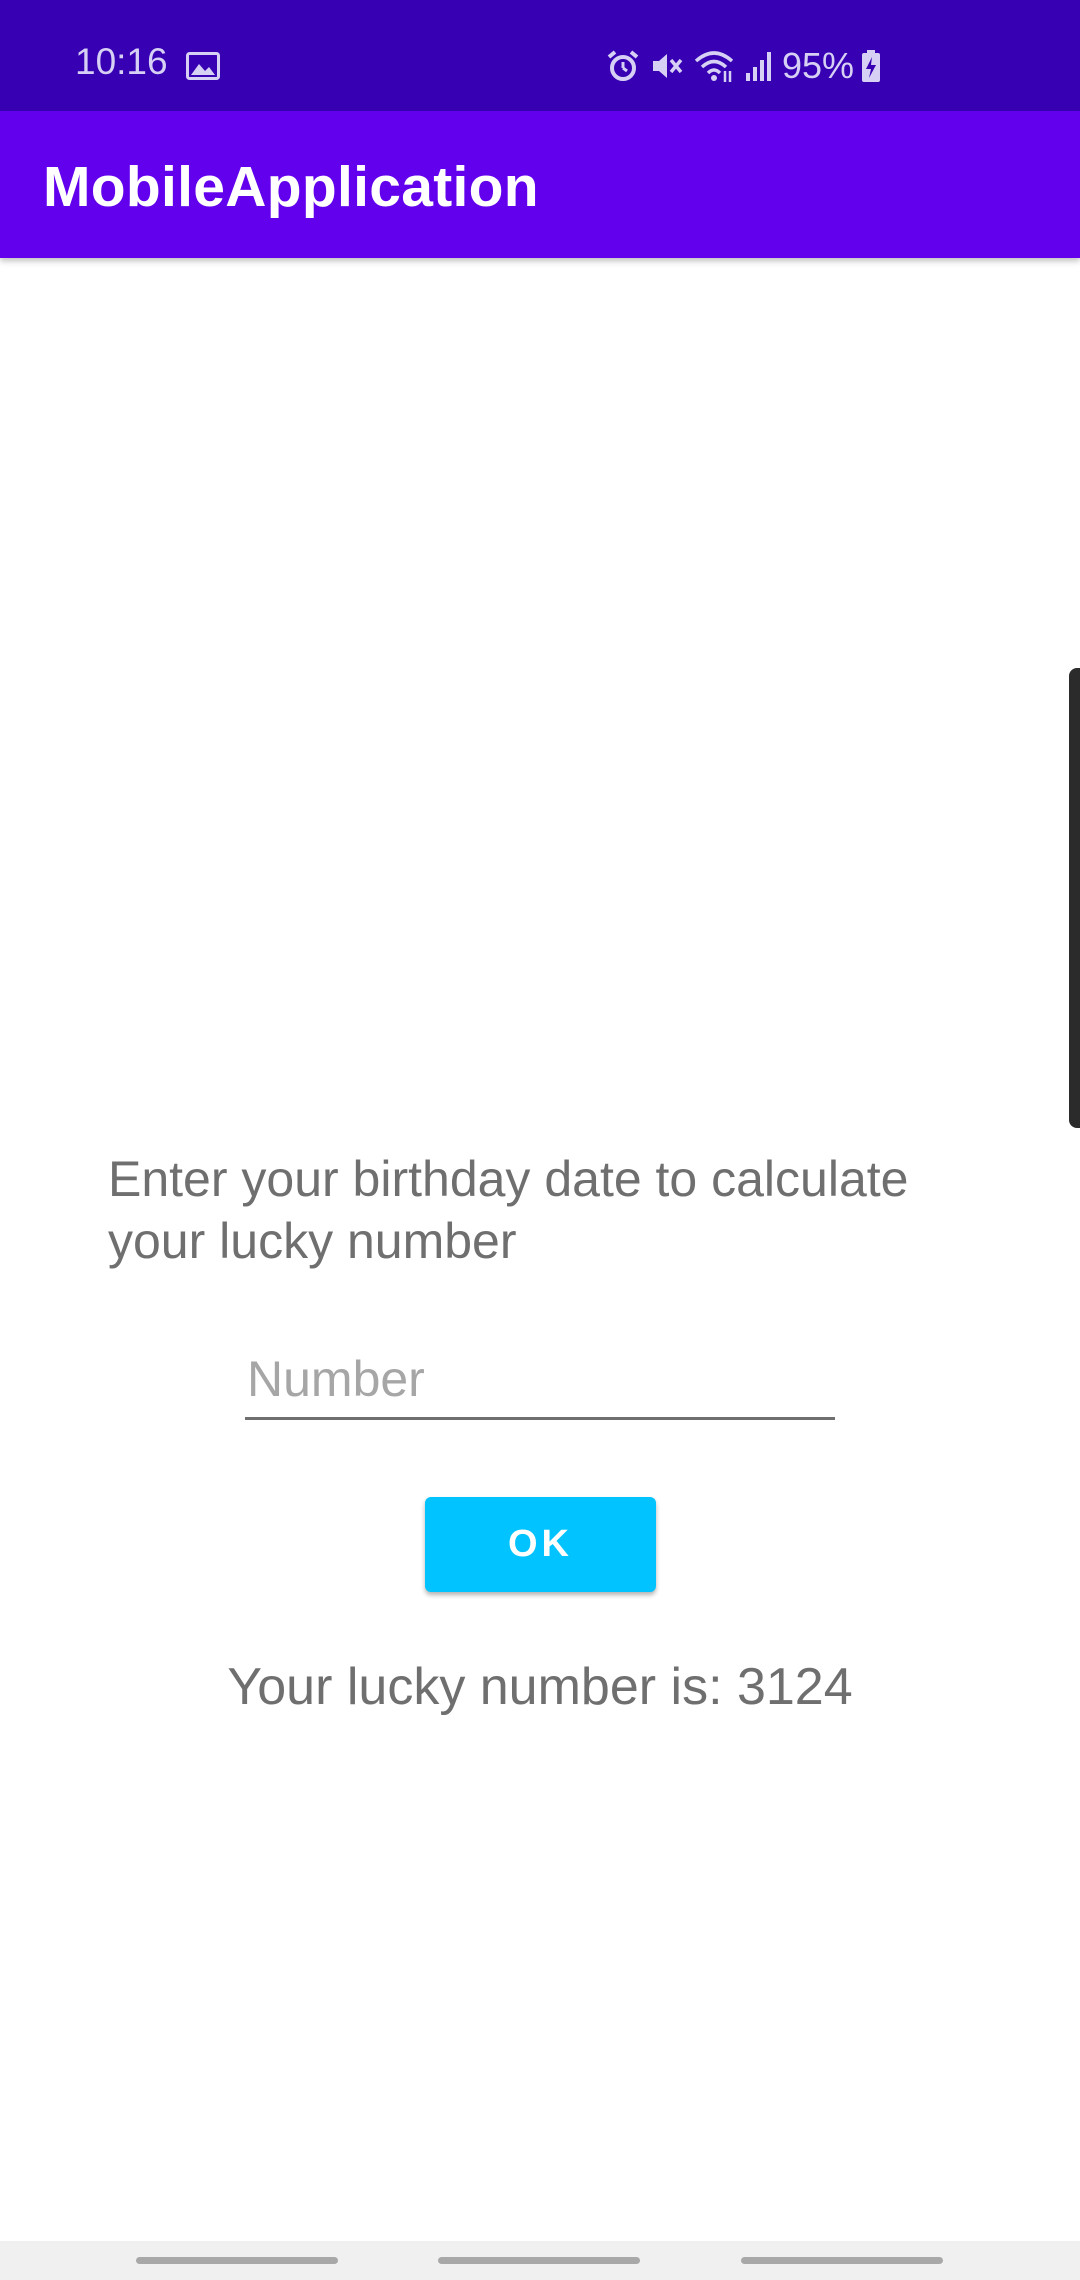 Image resolution: width=1080 pixels, height=2280 pixels. Describe the element at coordinates (540, 1380) in the screenshot. I see `number-input` at that location.